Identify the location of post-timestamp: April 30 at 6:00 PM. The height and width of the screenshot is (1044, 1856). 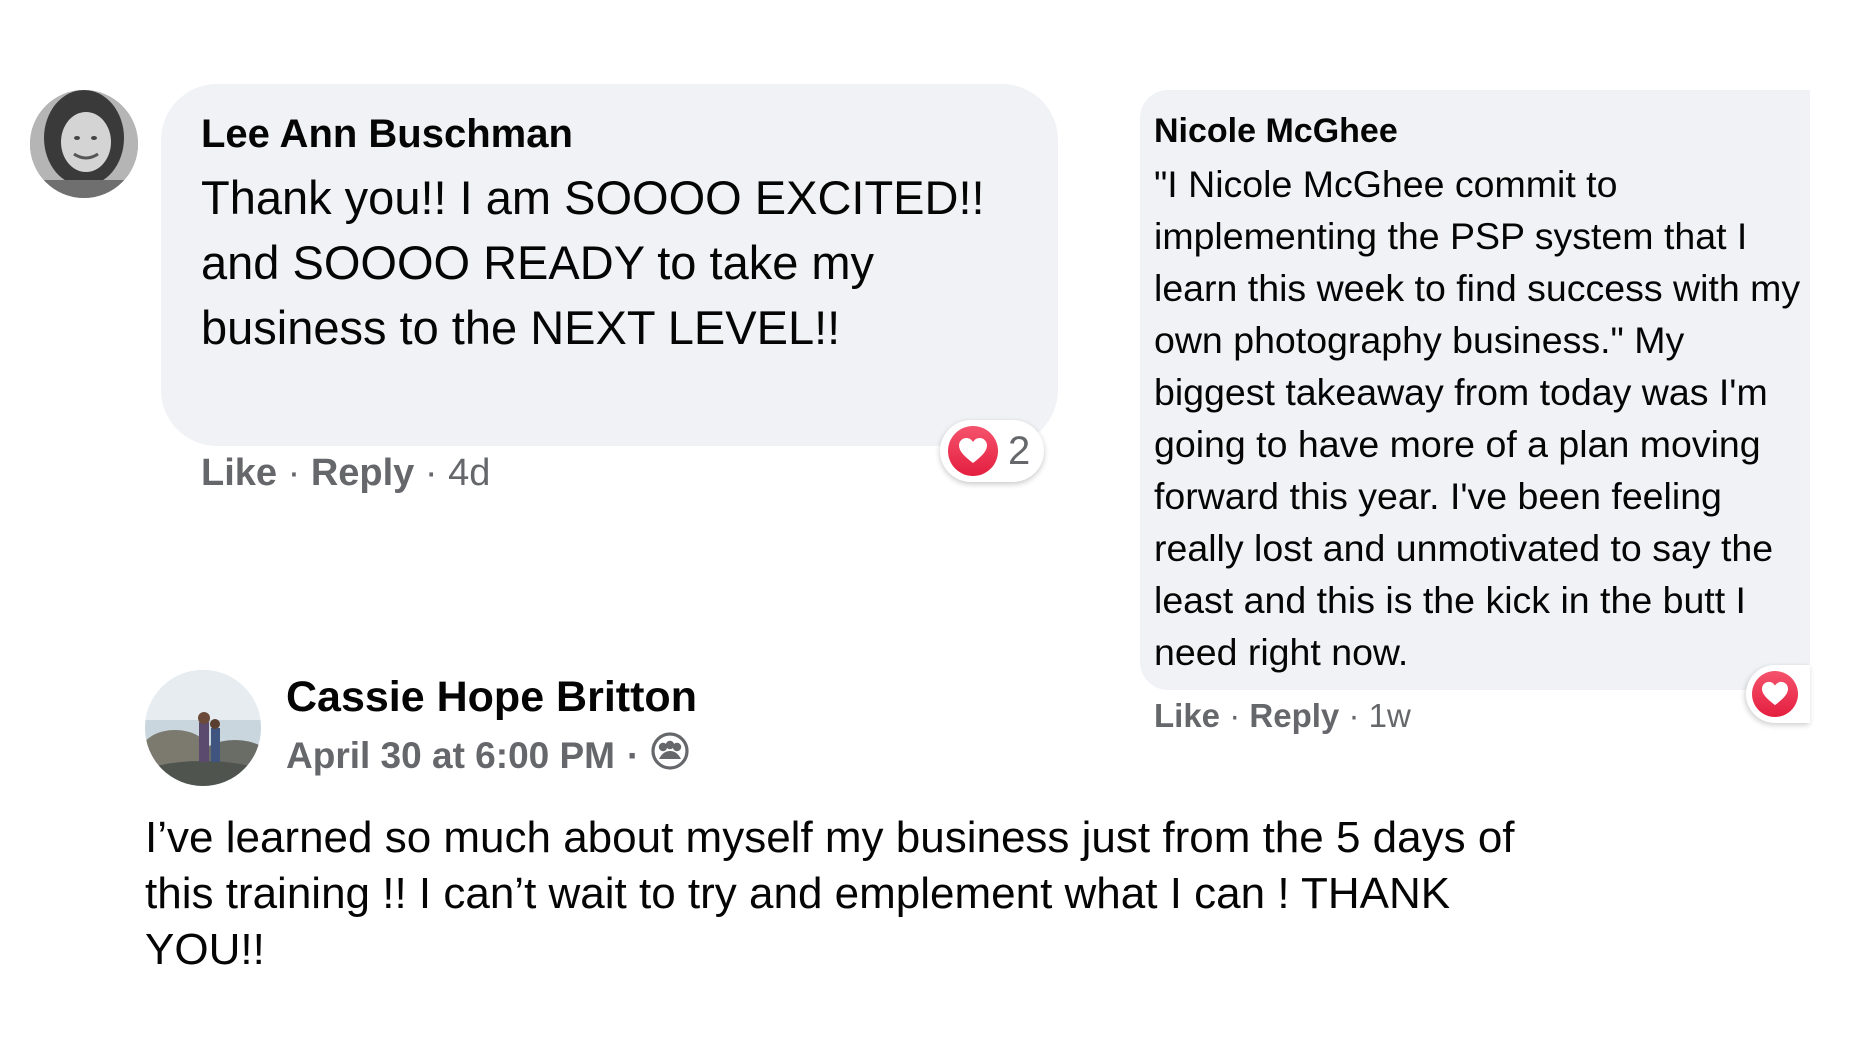
(450, 756).